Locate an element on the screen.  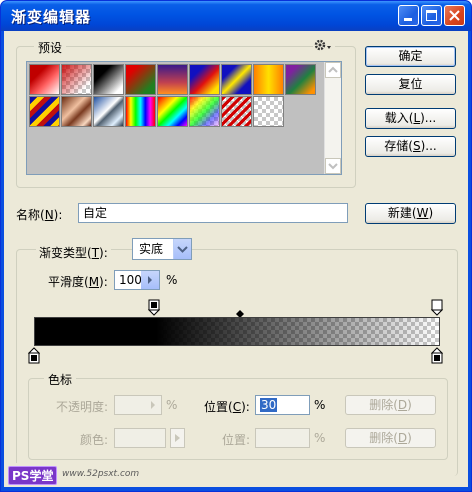
dropdown-button is located at coordinates (182, 249).